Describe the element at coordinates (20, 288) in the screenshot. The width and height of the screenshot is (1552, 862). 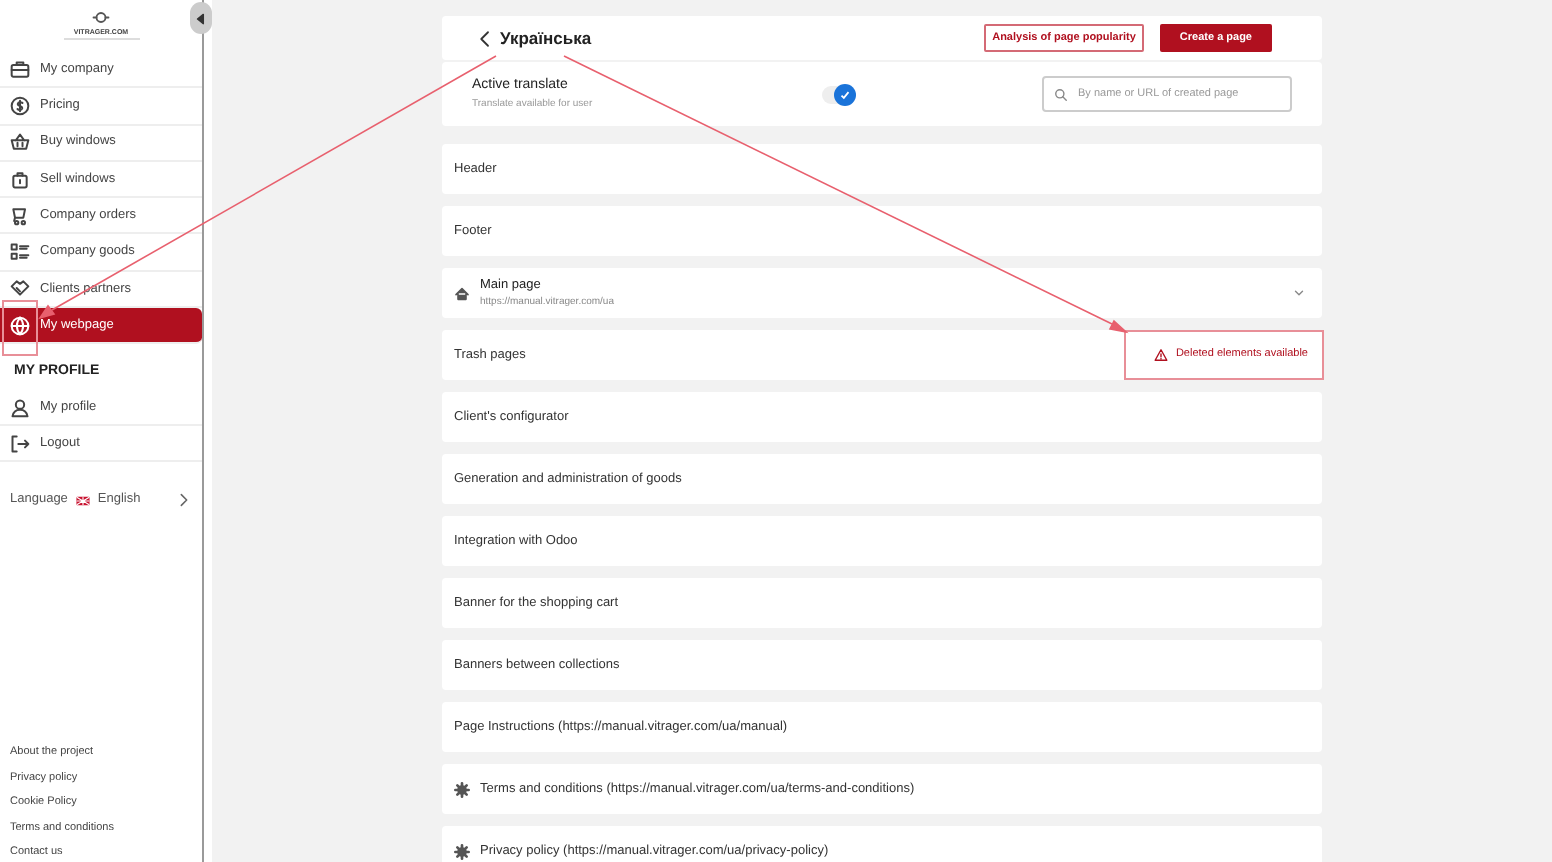
I see `handshake-icon` at that location.